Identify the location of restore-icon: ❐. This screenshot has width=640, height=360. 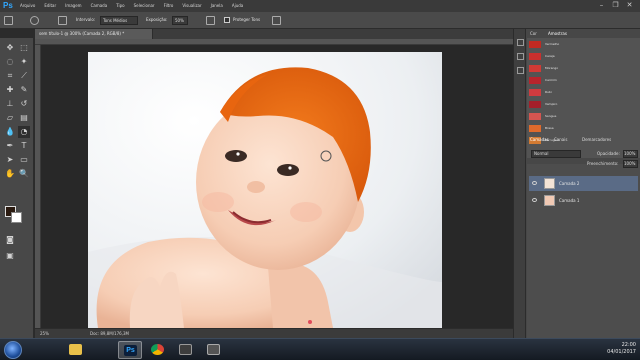
(615, 5).